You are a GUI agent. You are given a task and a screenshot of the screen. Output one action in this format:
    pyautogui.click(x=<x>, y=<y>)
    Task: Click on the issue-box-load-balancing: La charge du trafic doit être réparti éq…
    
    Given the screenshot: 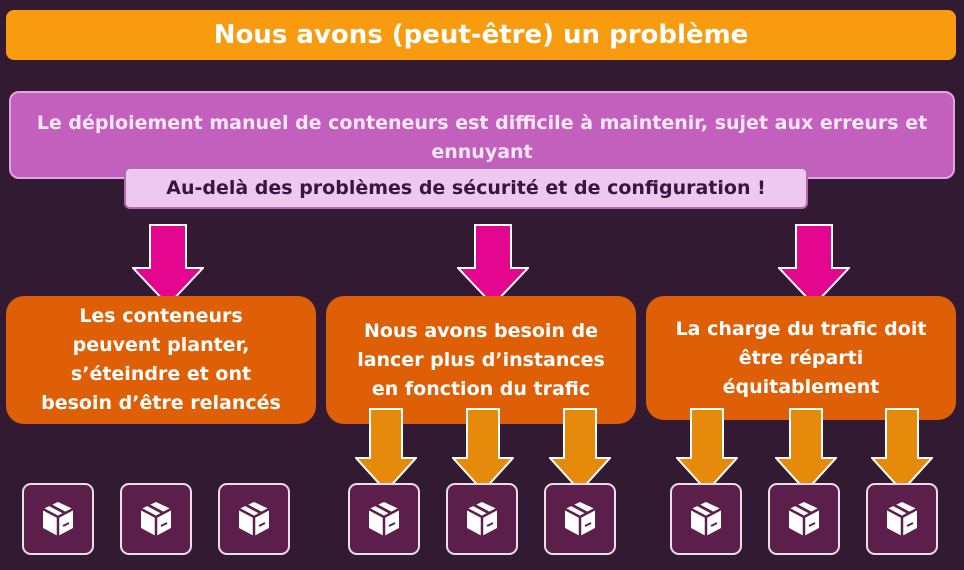 What is the action you would take?
    pyautogui.click(x=801, y=358)
    